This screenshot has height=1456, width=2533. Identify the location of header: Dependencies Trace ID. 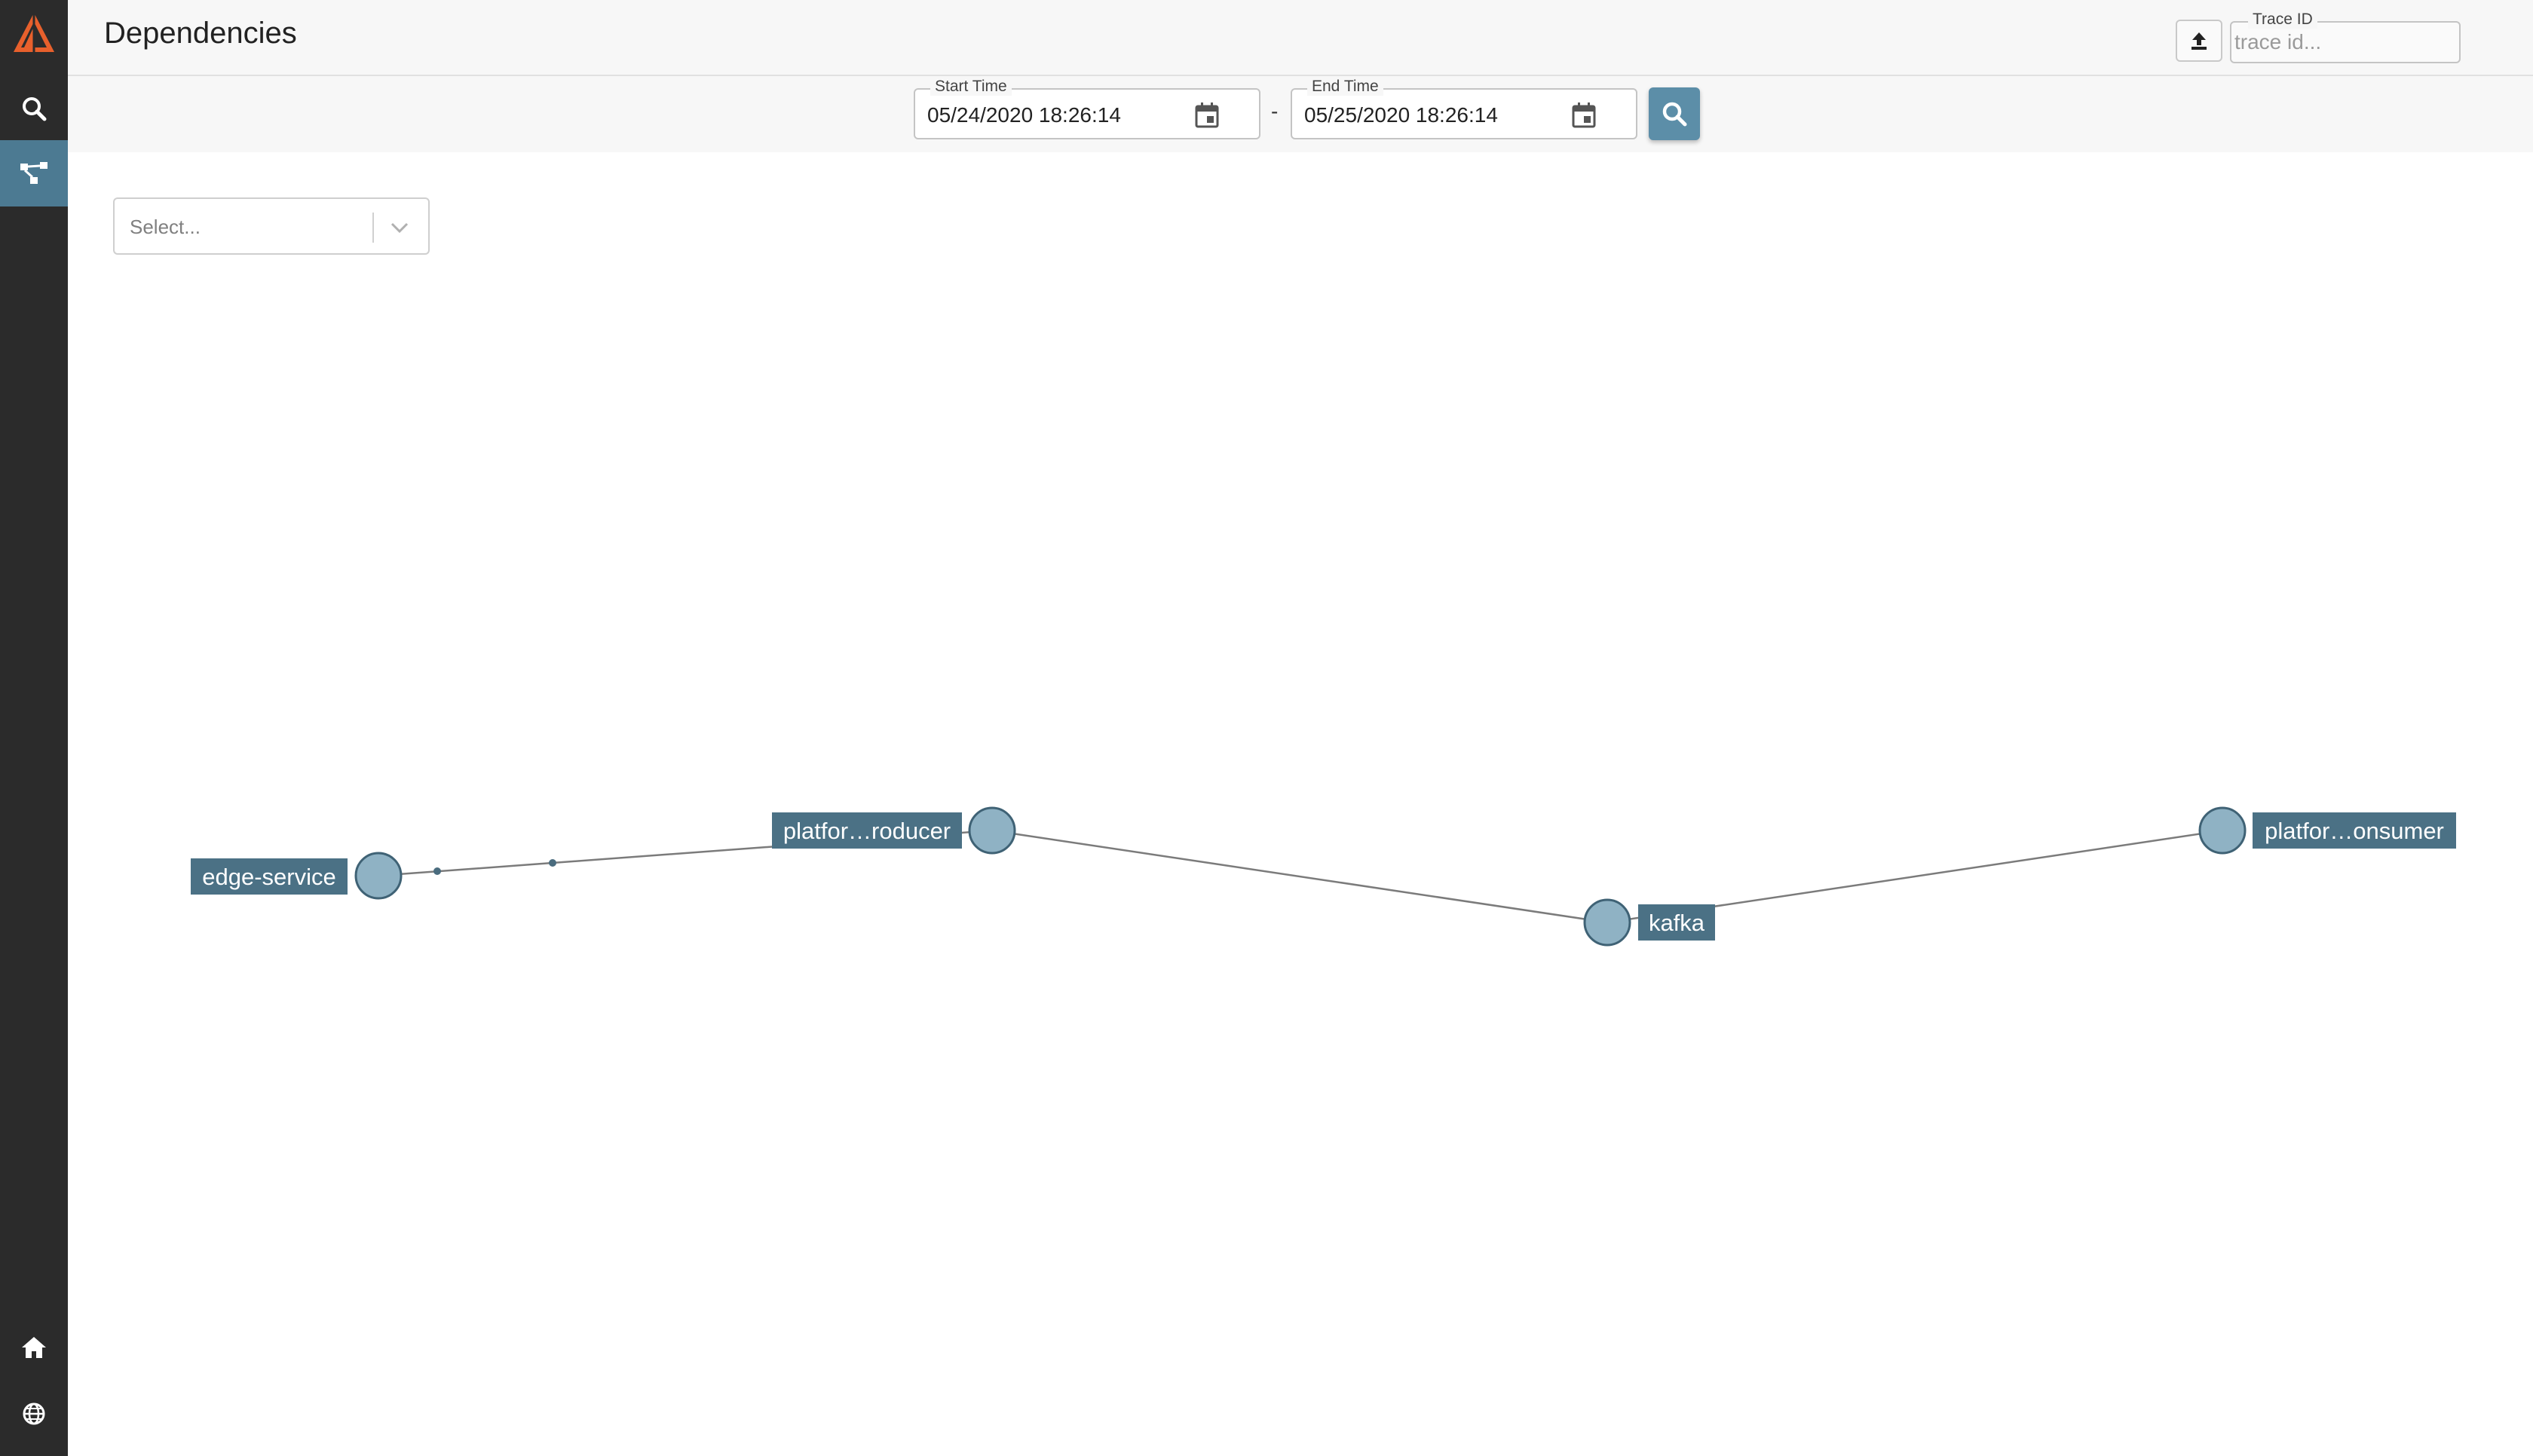
(1300, 38).